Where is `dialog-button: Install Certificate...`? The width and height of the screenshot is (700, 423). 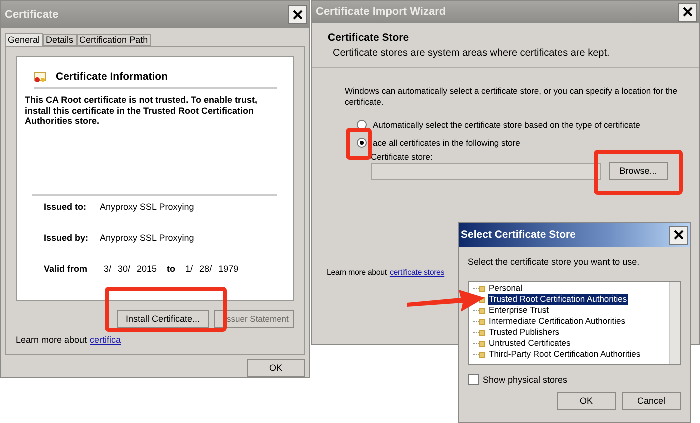
dialog-button: Install Certificate... is located at coordinates (163, 319).